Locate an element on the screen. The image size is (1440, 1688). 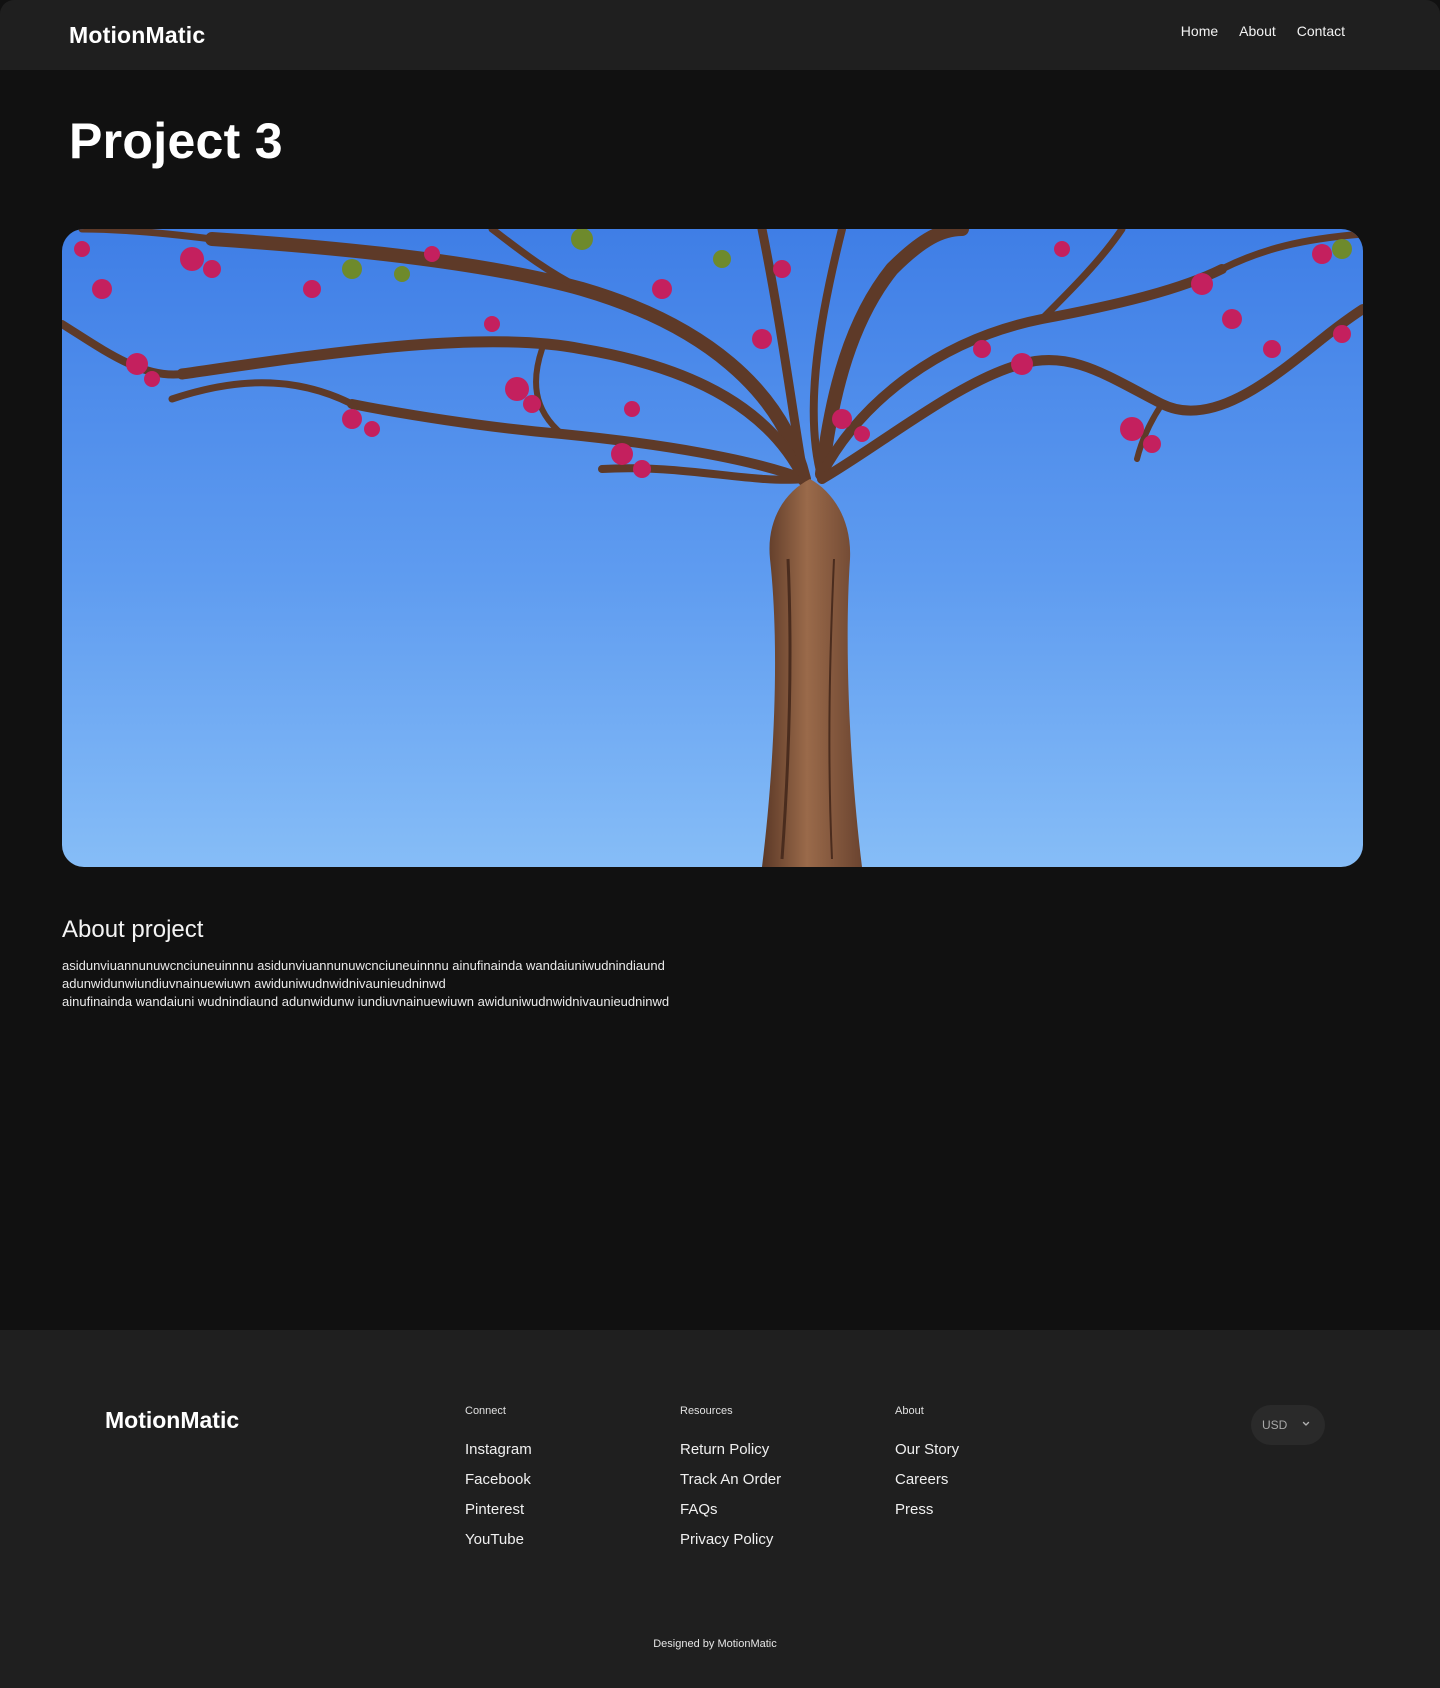
site-header: MotionMatic Home About Contact is located at coordinates (720, 35).